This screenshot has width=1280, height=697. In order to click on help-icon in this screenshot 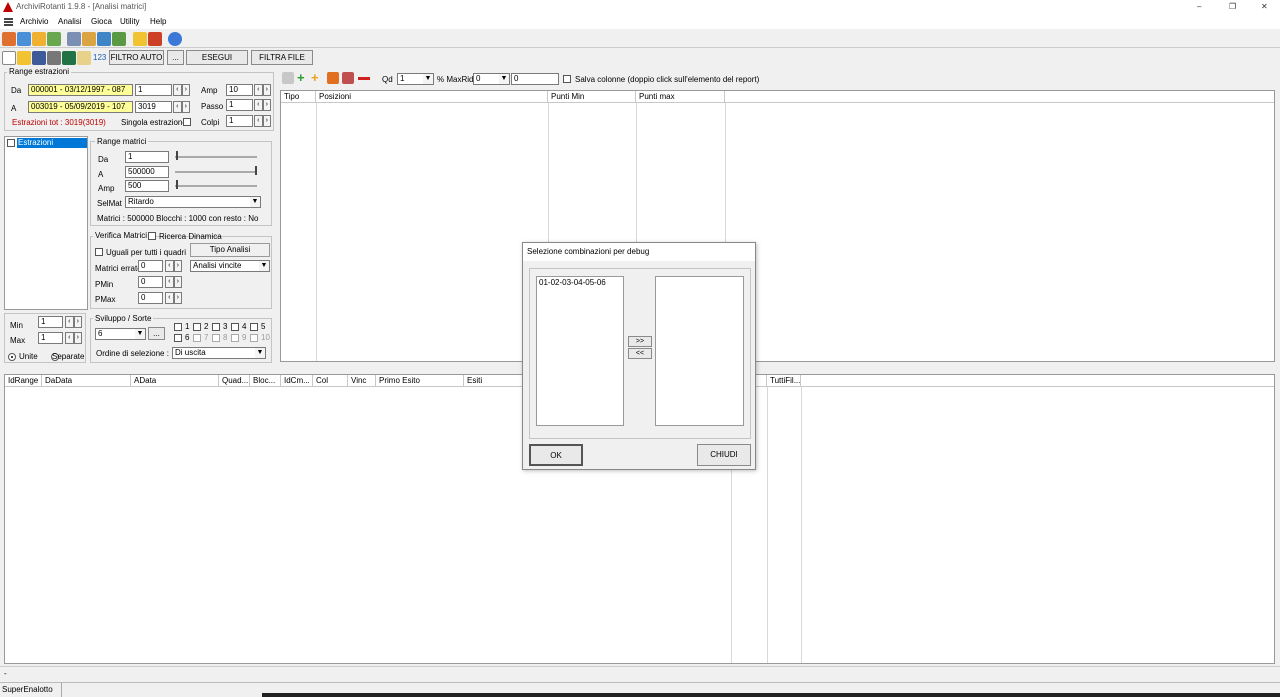, I will do `click(175, 39)`.